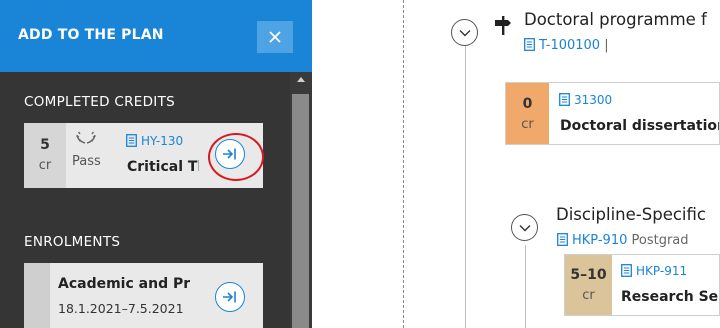 This screenshot has height=328, width=720. I want to click on course-name: Doctoral dissertation, so click(640, 126).